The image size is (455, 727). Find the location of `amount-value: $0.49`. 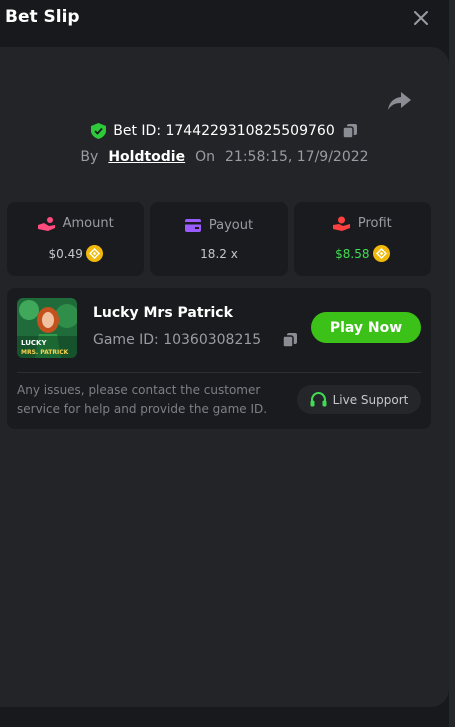

amount-value: $0.49 is located at coordinates (65, 253).